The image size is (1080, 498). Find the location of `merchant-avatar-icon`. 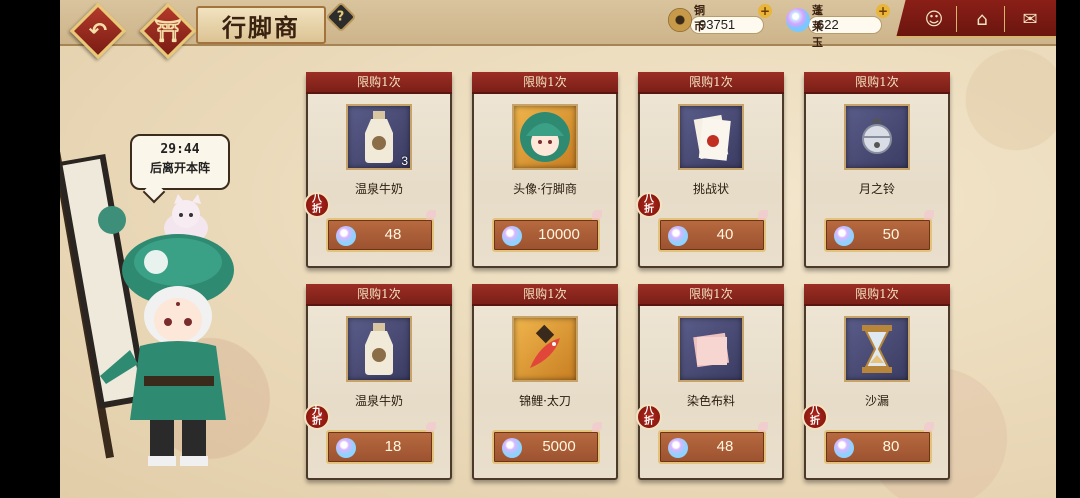

merchant-avatar-icon is located at coordinates (545, 137).